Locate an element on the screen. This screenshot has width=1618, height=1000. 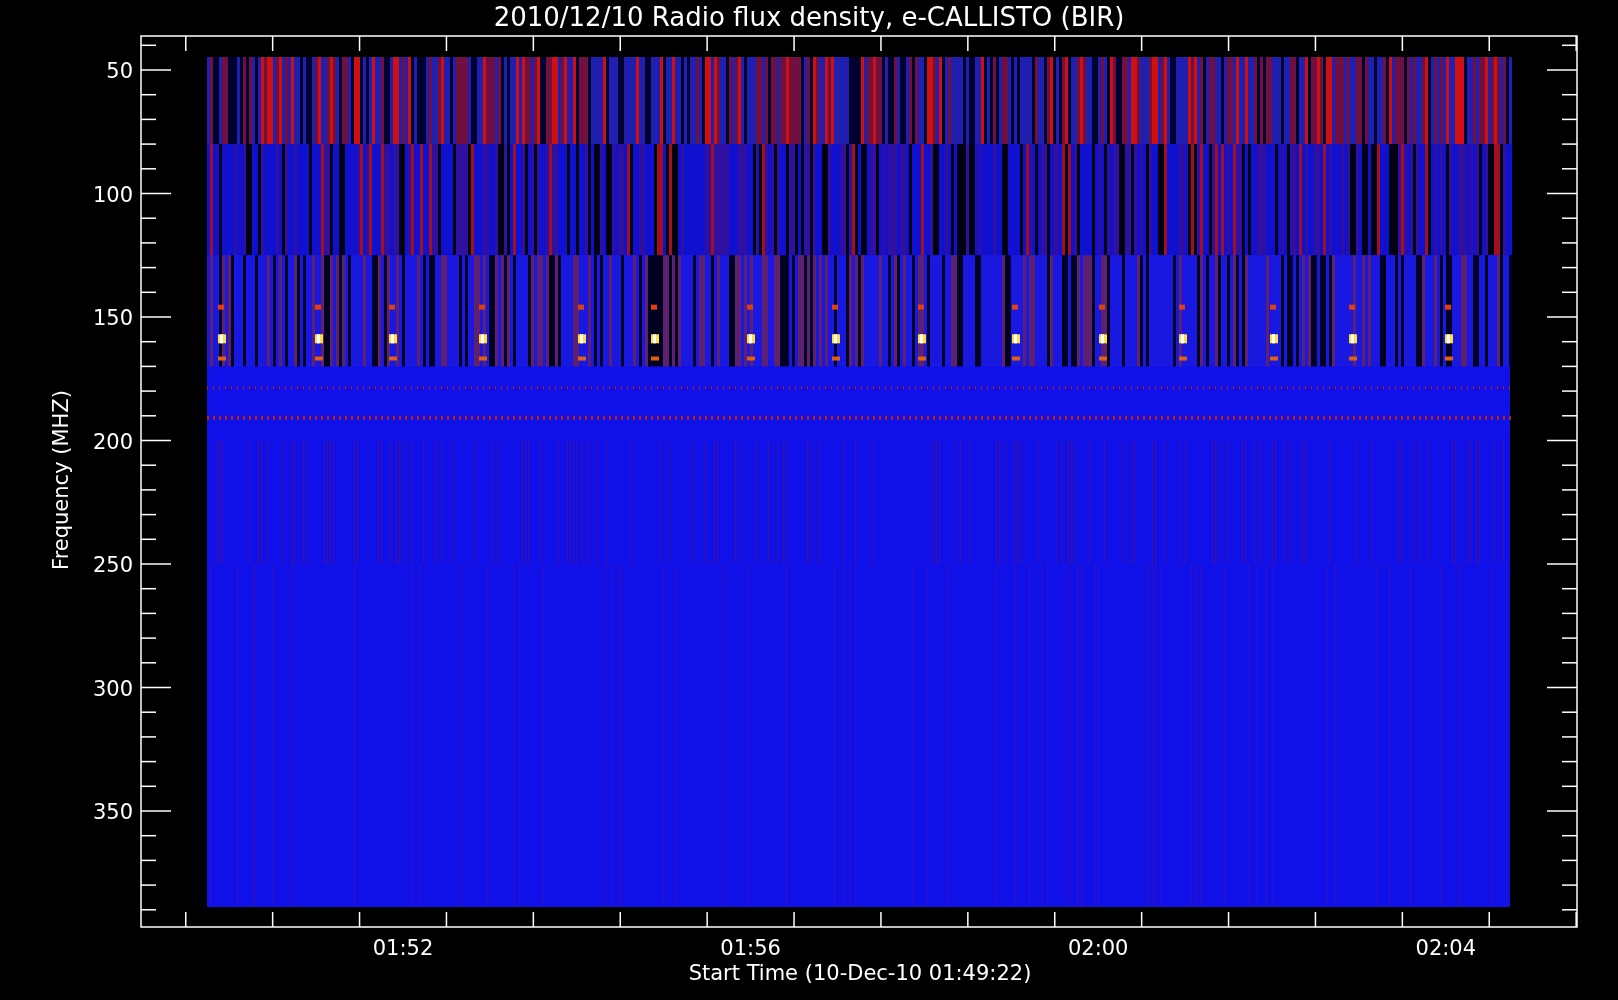
y-tick-label: 350 is located at coordinates (112, 812).